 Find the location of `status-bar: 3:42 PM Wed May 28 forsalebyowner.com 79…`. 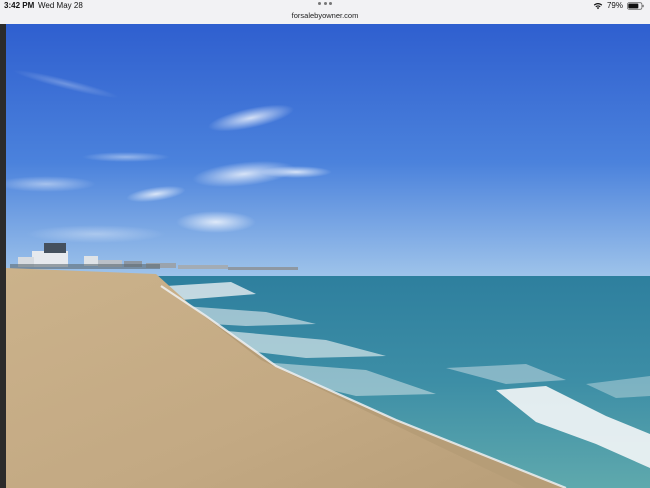

status-bar: 3:42 PM Wed May 28 forsalebyowner.com 79… is located at coordinates (325, 12).